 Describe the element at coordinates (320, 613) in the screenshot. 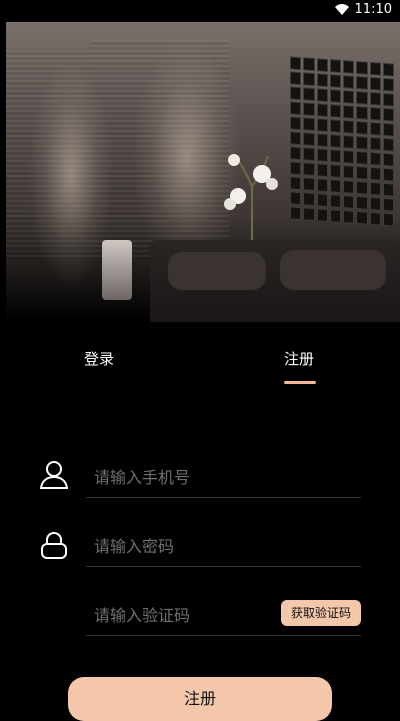

I see `get-code-button: 获取验证码` at that location.